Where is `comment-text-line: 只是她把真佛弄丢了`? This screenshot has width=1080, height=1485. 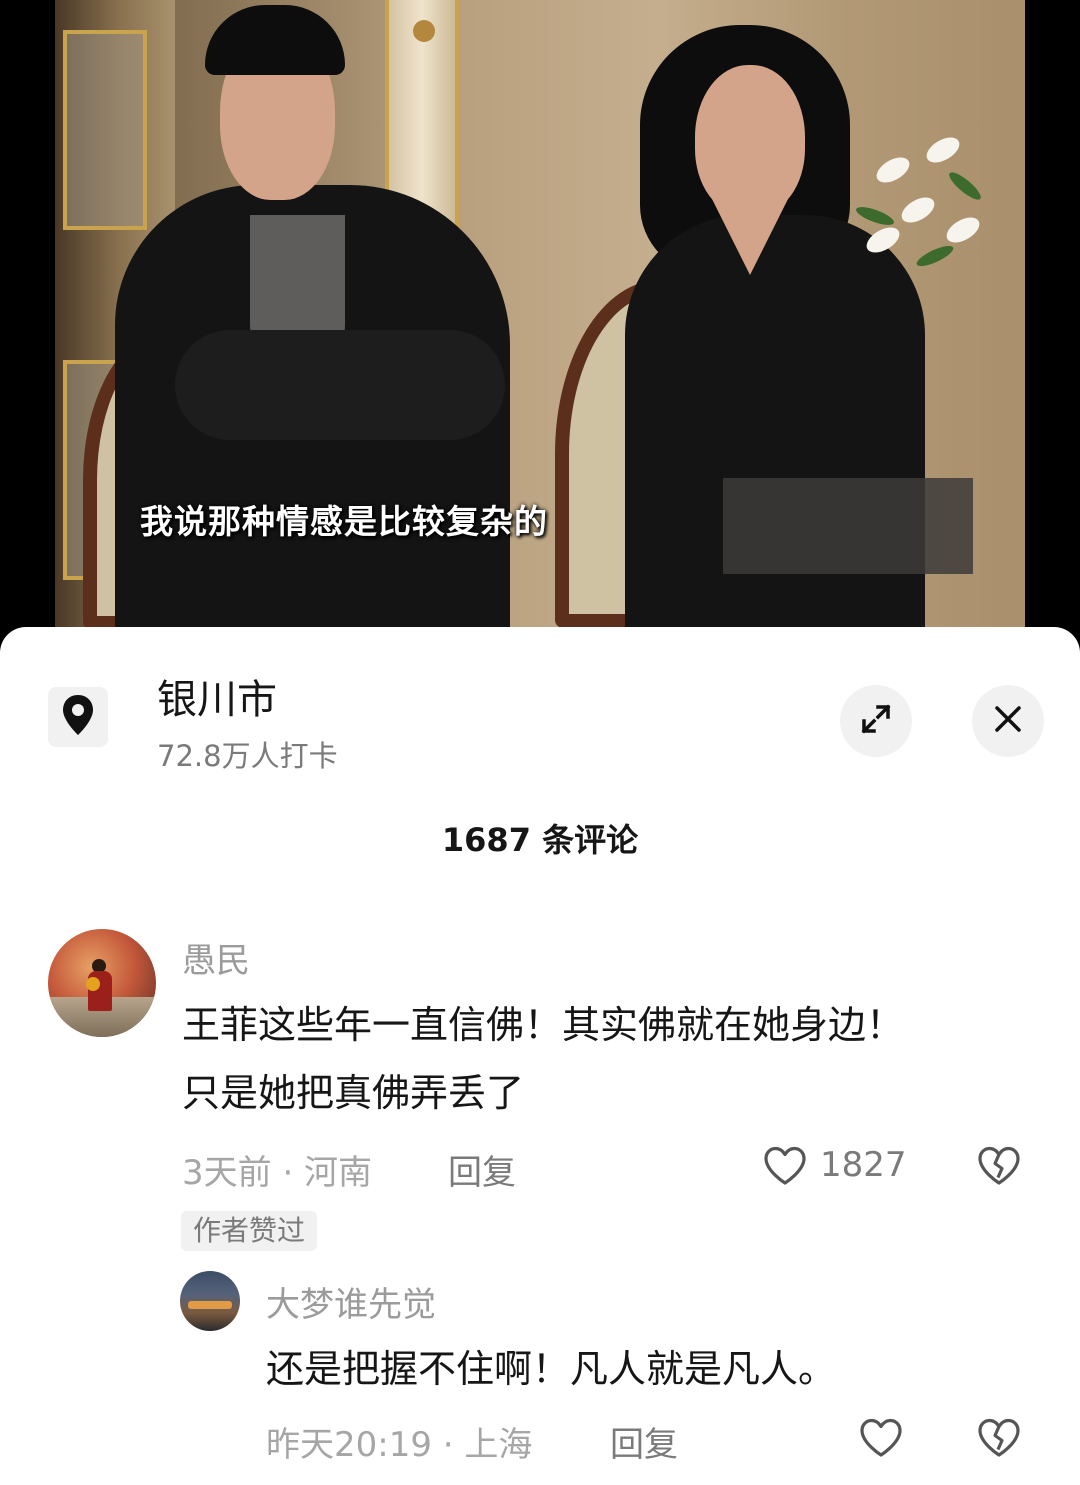 comment-text-line: 只是她把真佛弄丢了 is located at coordinates (353, 1093).